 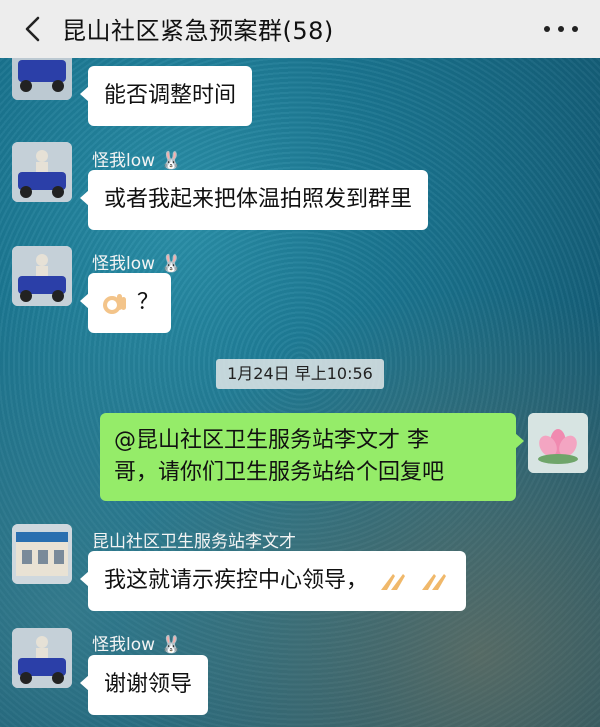 I want to click on message-bubble: 能否调整时间, so click(x=166, y=96).